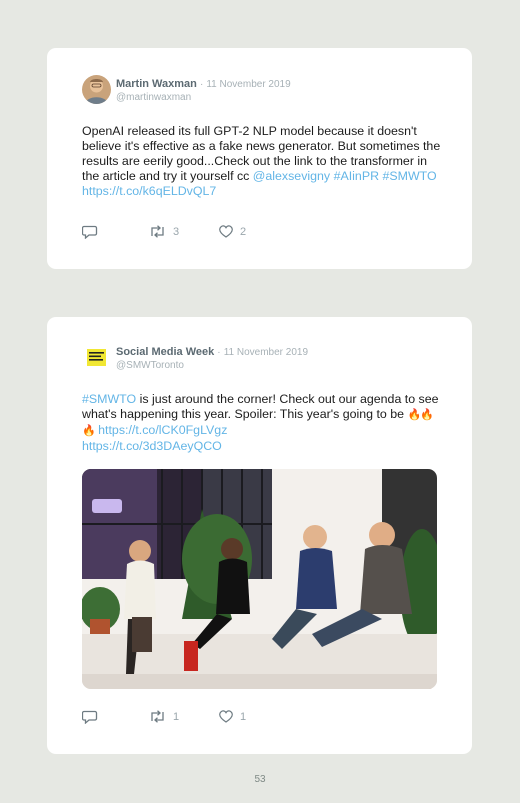  I want to click on mention-link: @alexsevigny, so click(291, 176).